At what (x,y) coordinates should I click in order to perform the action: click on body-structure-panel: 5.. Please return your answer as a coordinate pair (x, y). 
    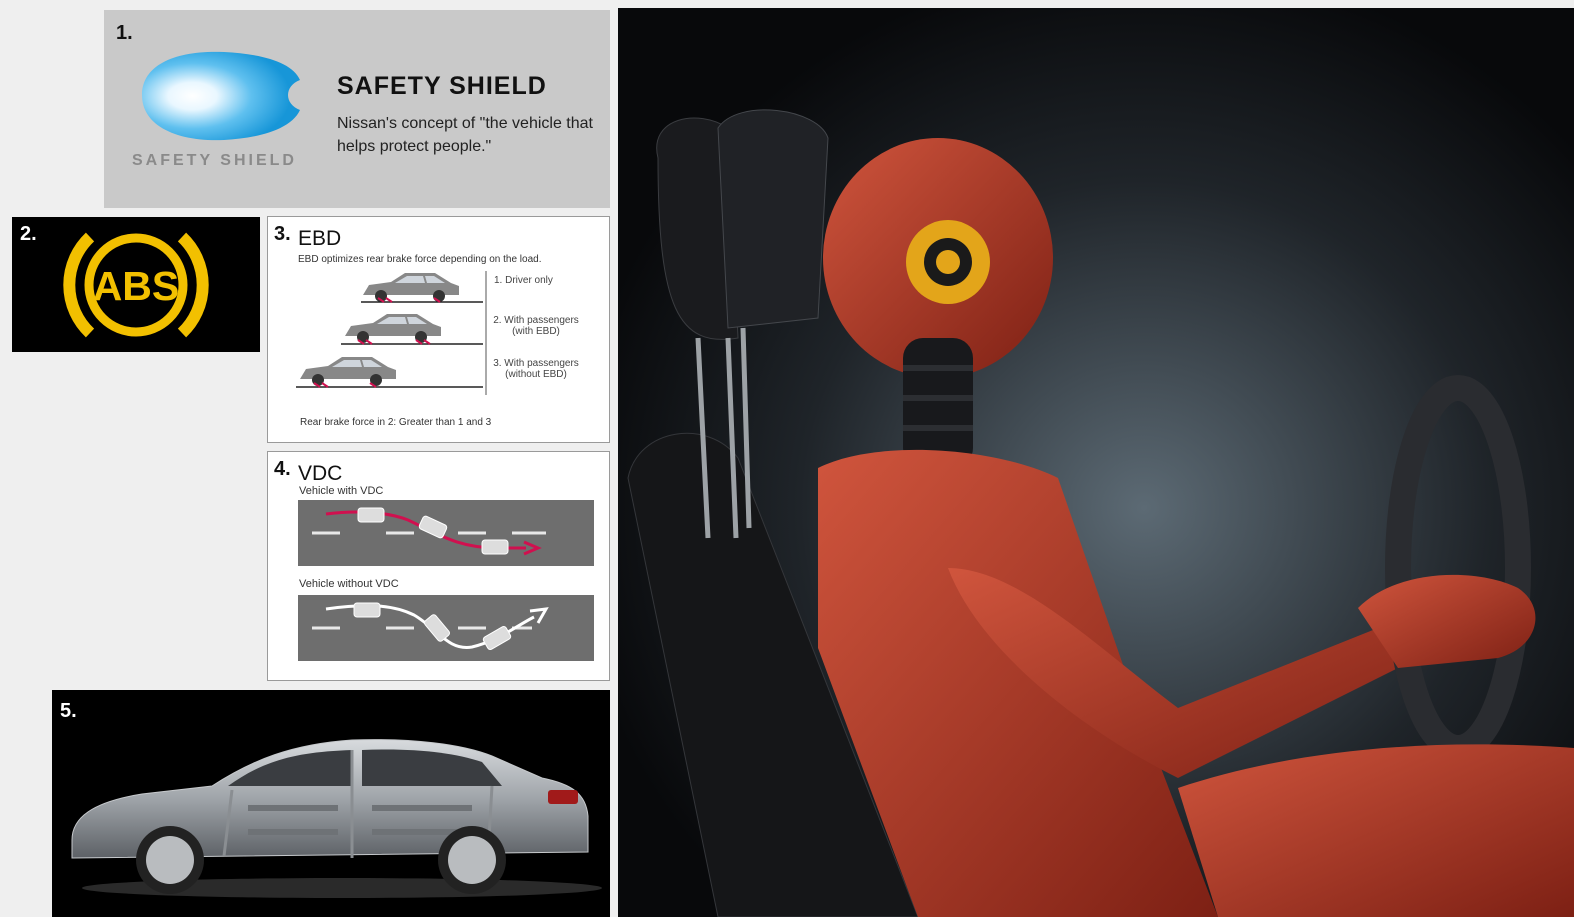
    Looking at the image, I should click on (331, 803).